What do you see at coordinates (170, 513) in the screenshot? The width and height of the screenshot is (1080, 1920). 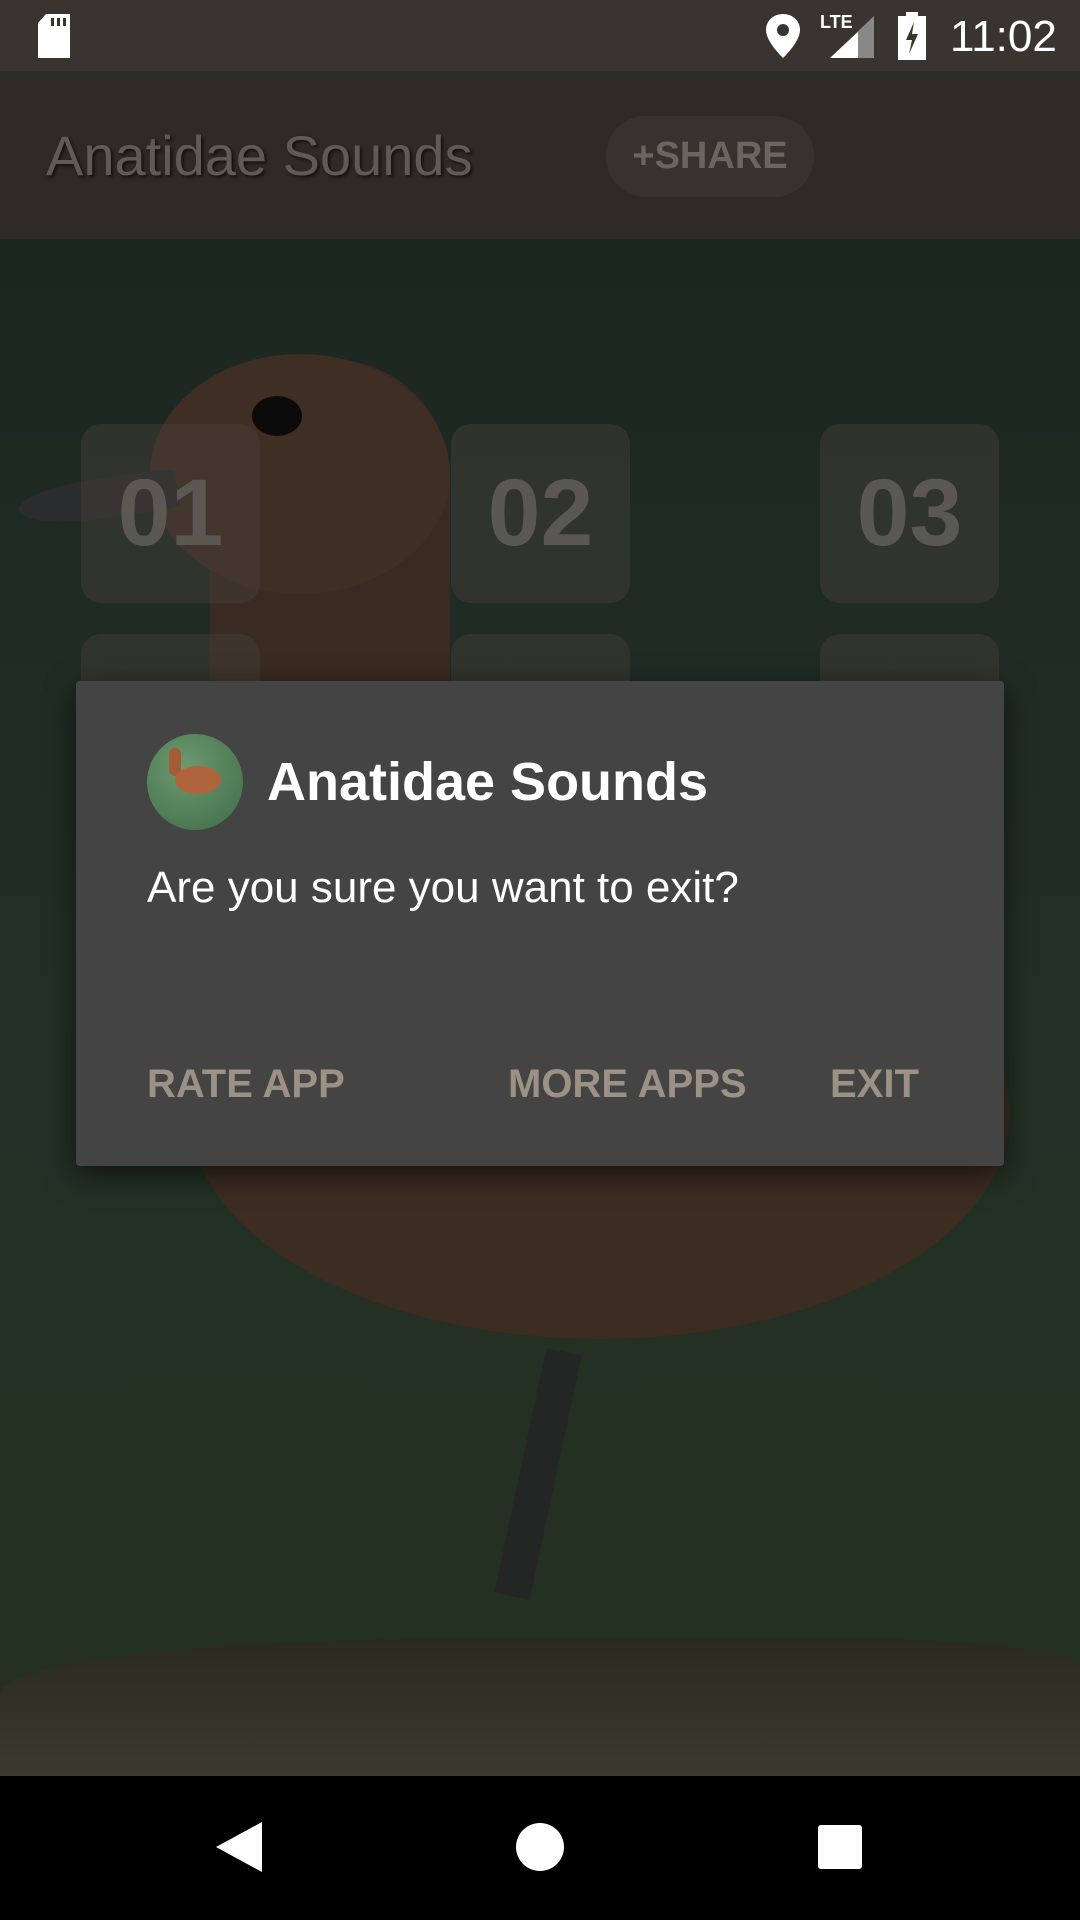 I see `sound-tile-01: 01` at bounding box center [170, 513].